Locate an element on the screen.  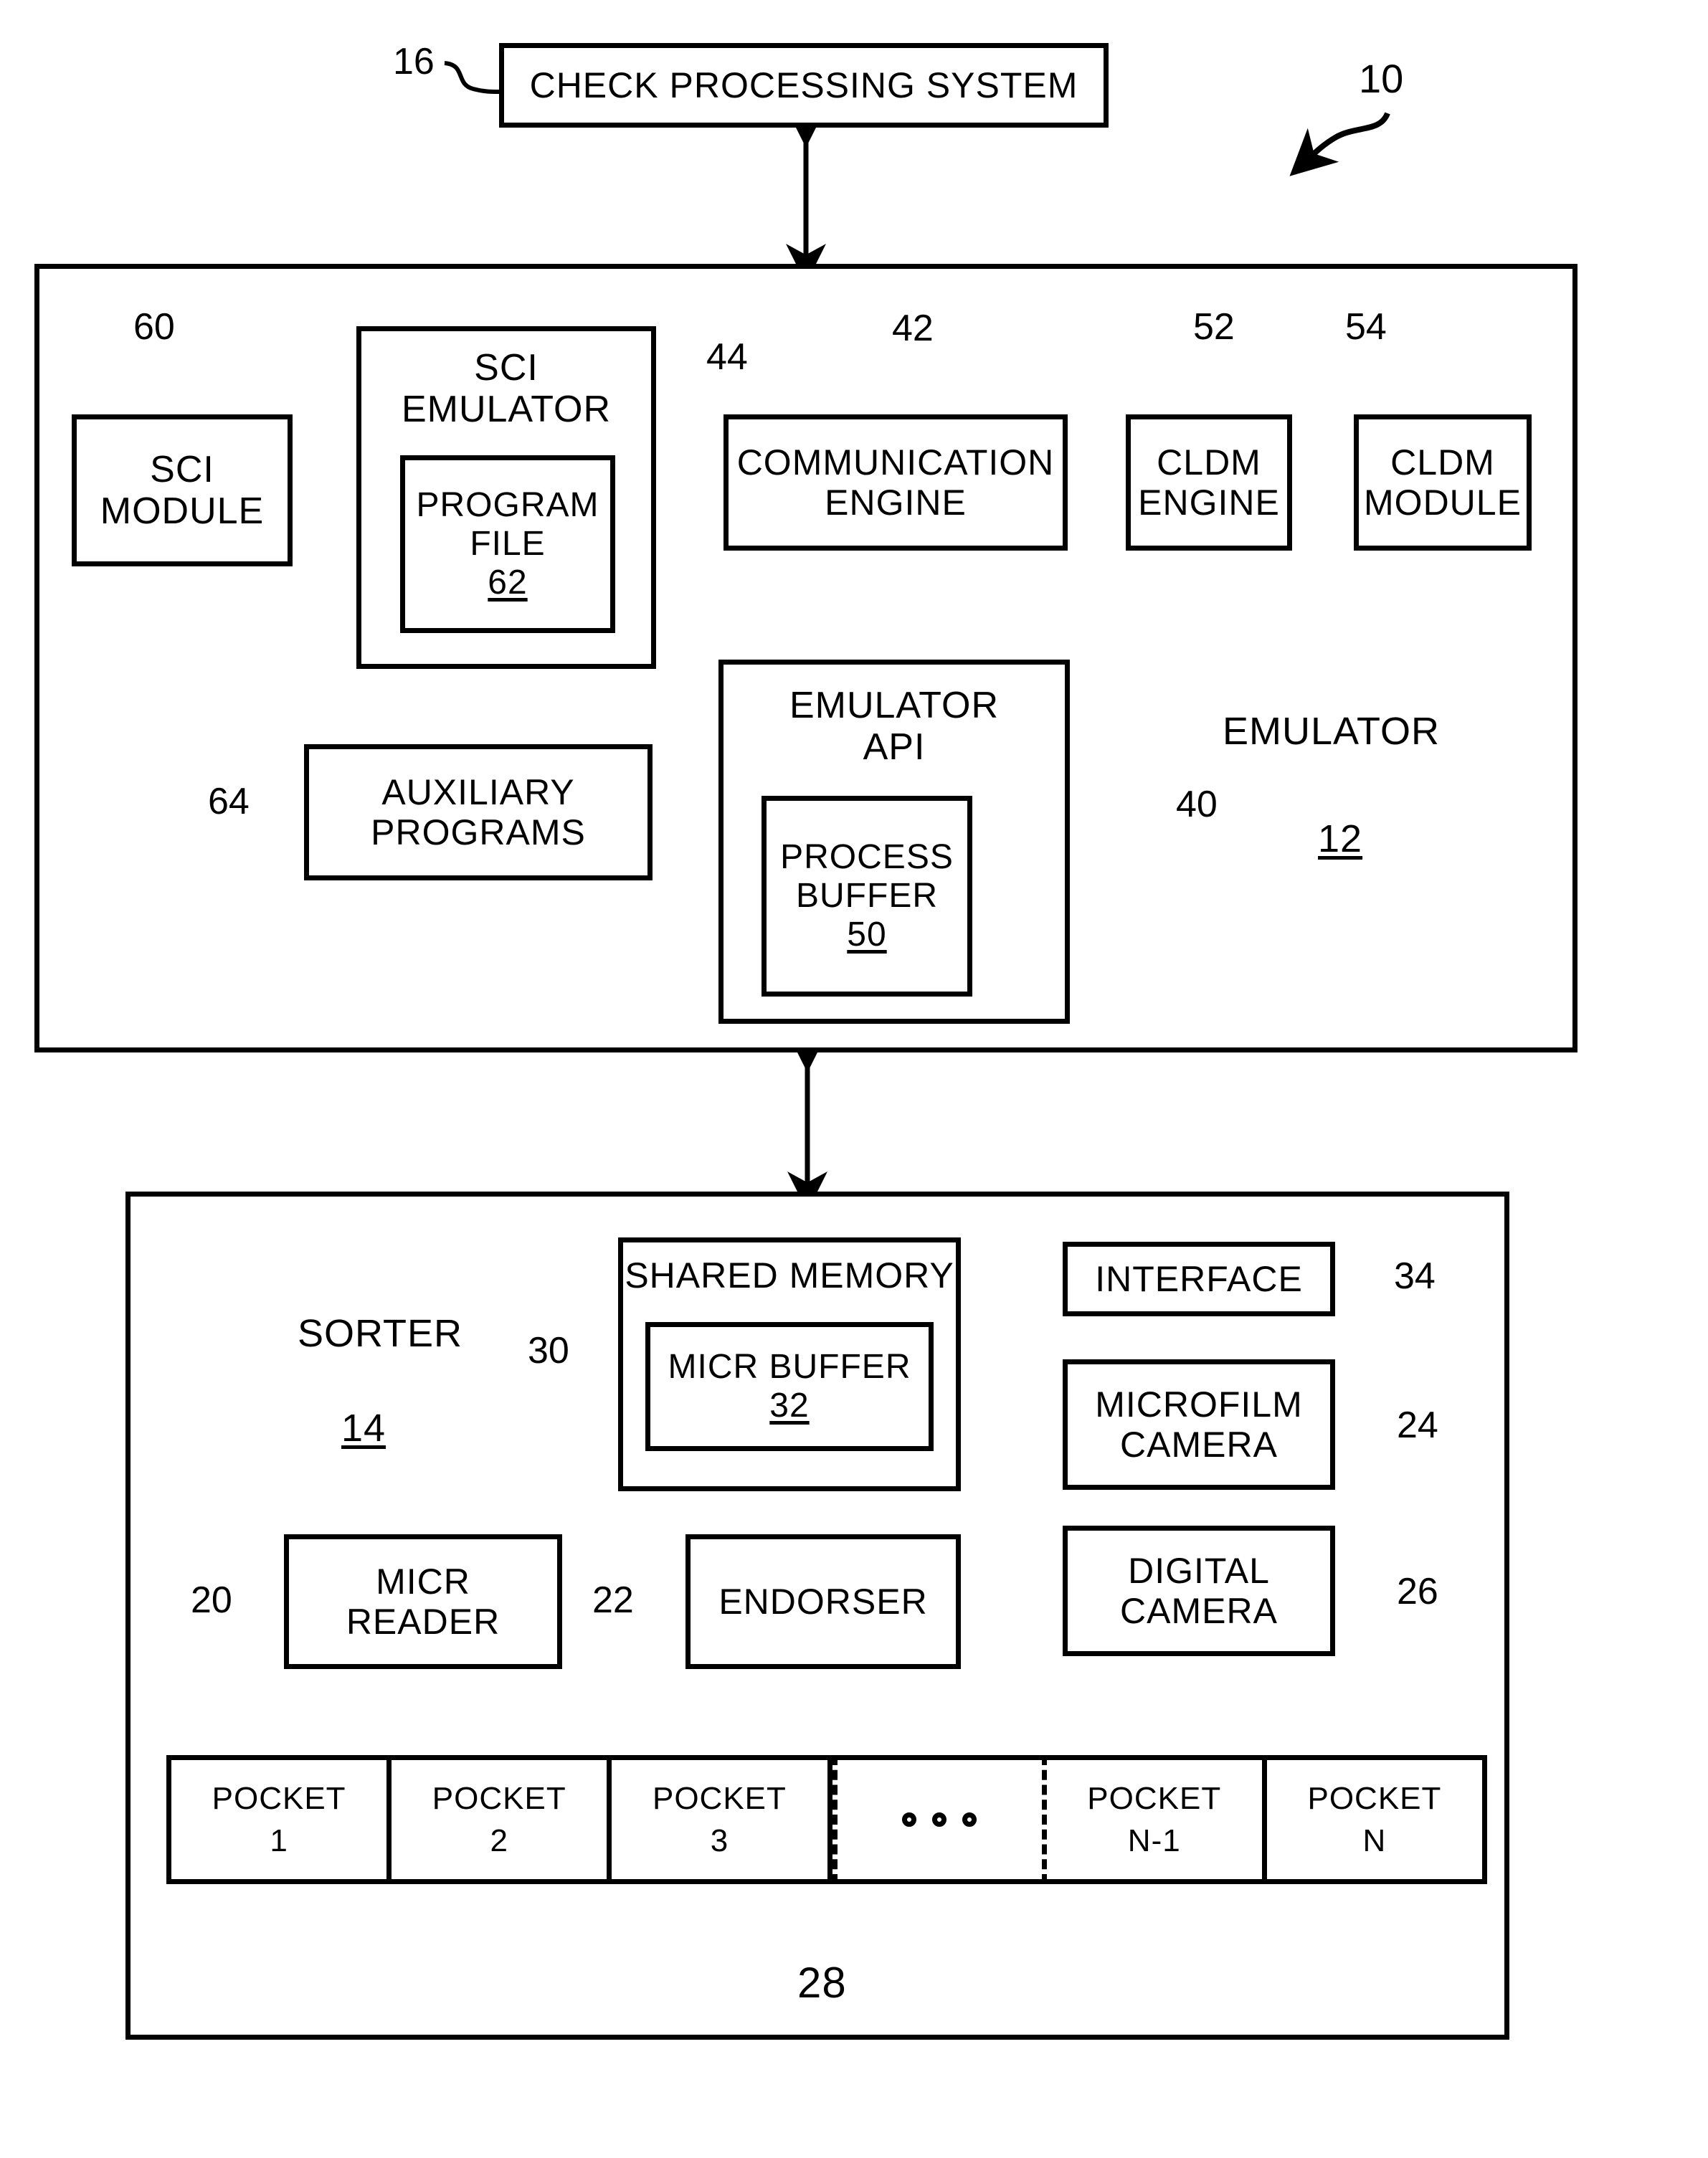
sci-emulator-line2: EMULATOR is located at coordinates (507, 410).